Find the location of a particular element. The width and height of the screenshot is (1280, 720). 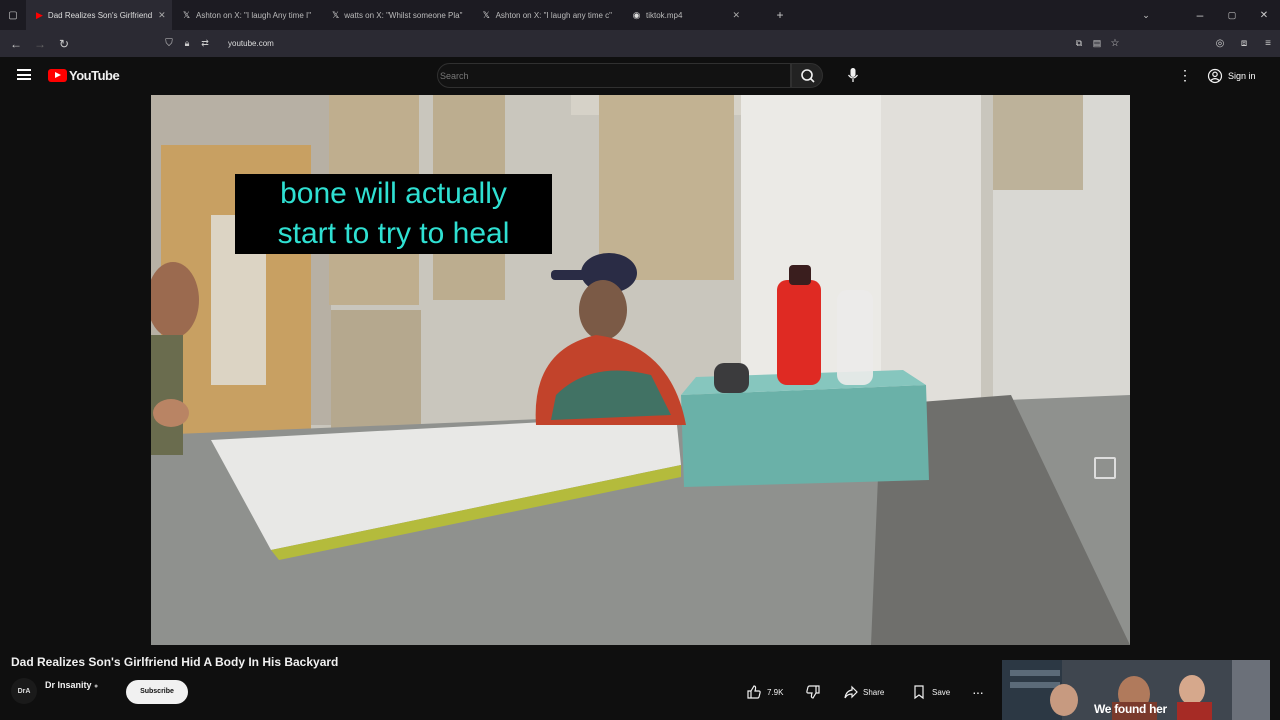

logo-text: YouTube is located at coordinates (94, 75).